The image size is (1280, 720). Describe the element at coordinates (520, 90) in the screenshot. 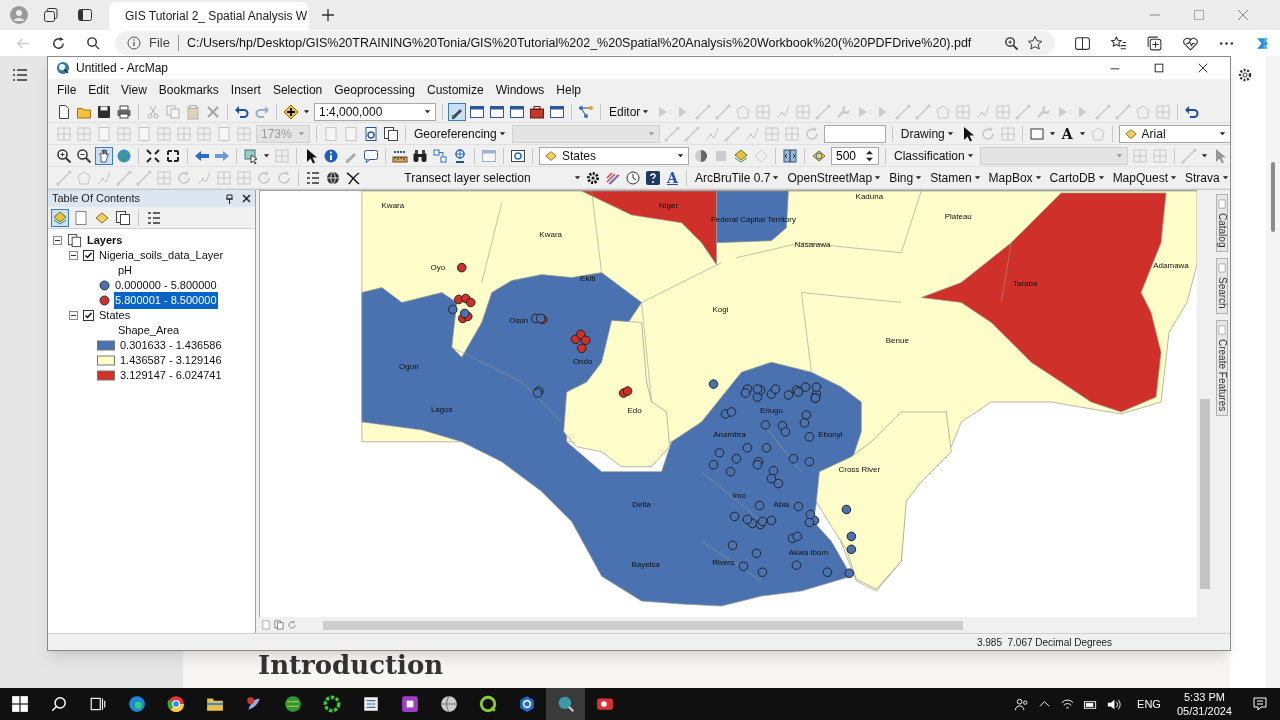

I see `menu-item: Windows` at that location.